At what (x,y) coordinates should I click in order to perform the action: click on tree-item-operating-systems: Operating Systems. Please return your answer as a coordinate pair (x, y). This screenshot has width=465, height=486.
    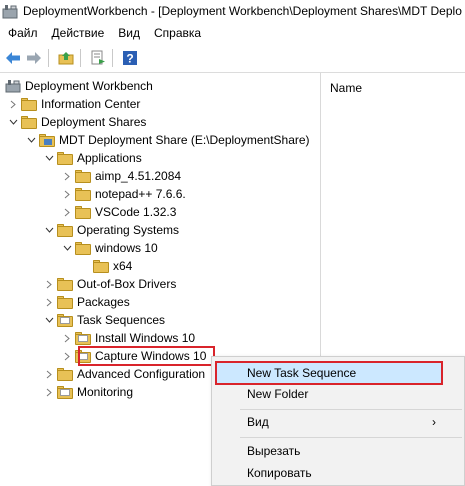
    Looking at the image, I should click on (111, 230).